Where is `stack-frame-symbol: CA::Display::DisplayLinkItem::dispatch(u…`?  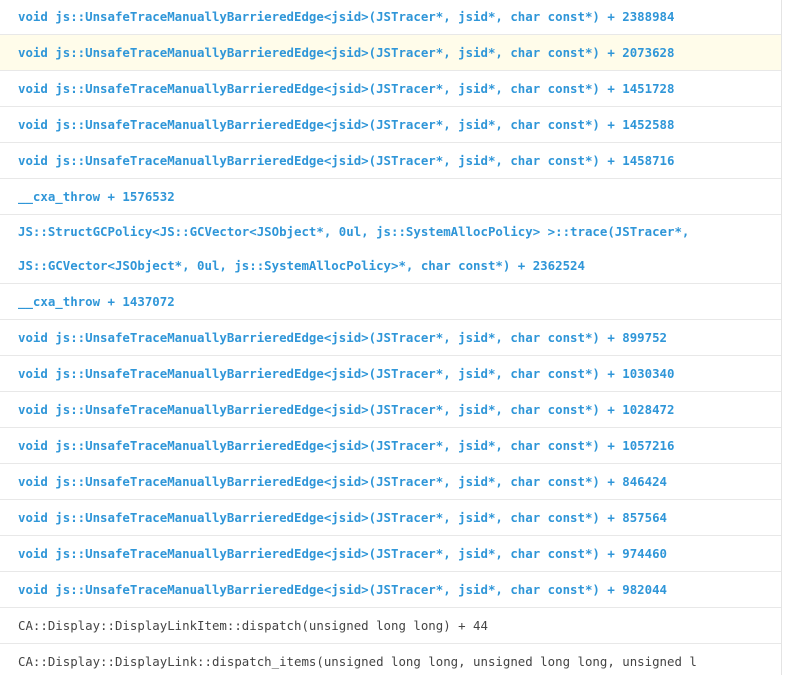 stack-frame-symbol: CA::Display::DisplayLinkItem::dispatch(u… is located at coordinates (253, 625).